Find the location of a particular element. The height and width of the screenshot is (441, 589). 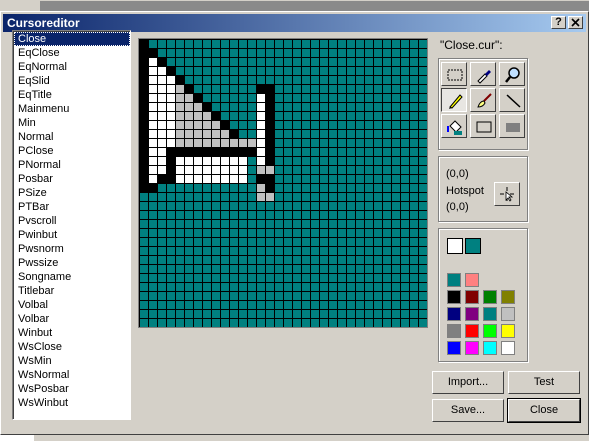

secondary-color-swatch is located at coordinates (473, 246).